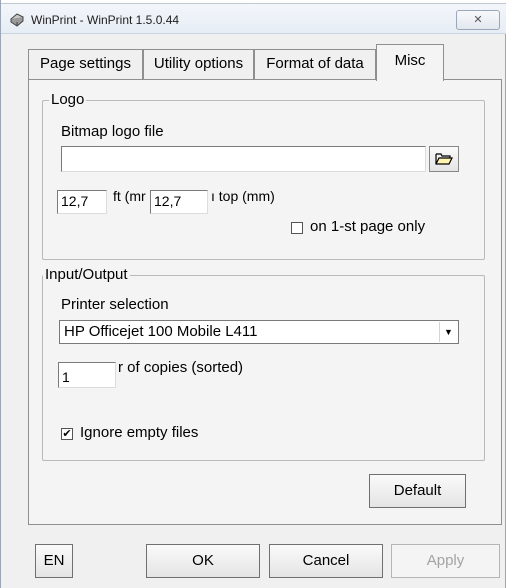 This screenshot has width=506, height=588. I want to click on close-button: ✕, so click(478, 20).